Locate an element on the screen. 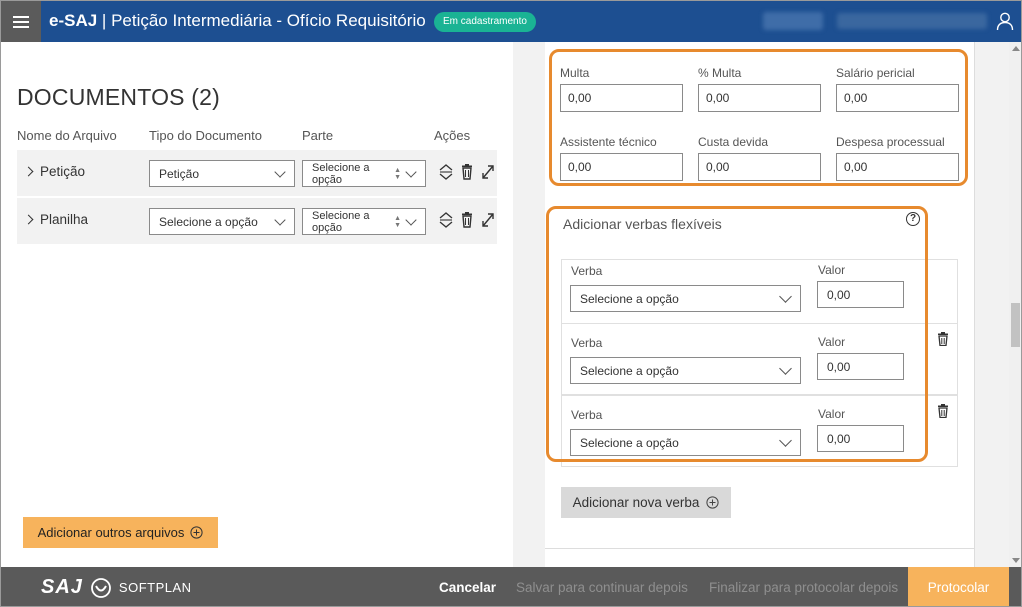 The width and height of the screenshot is (1022, 607). add-files-label: Adicionar outros arquivos is located at coordinates (111, 532).